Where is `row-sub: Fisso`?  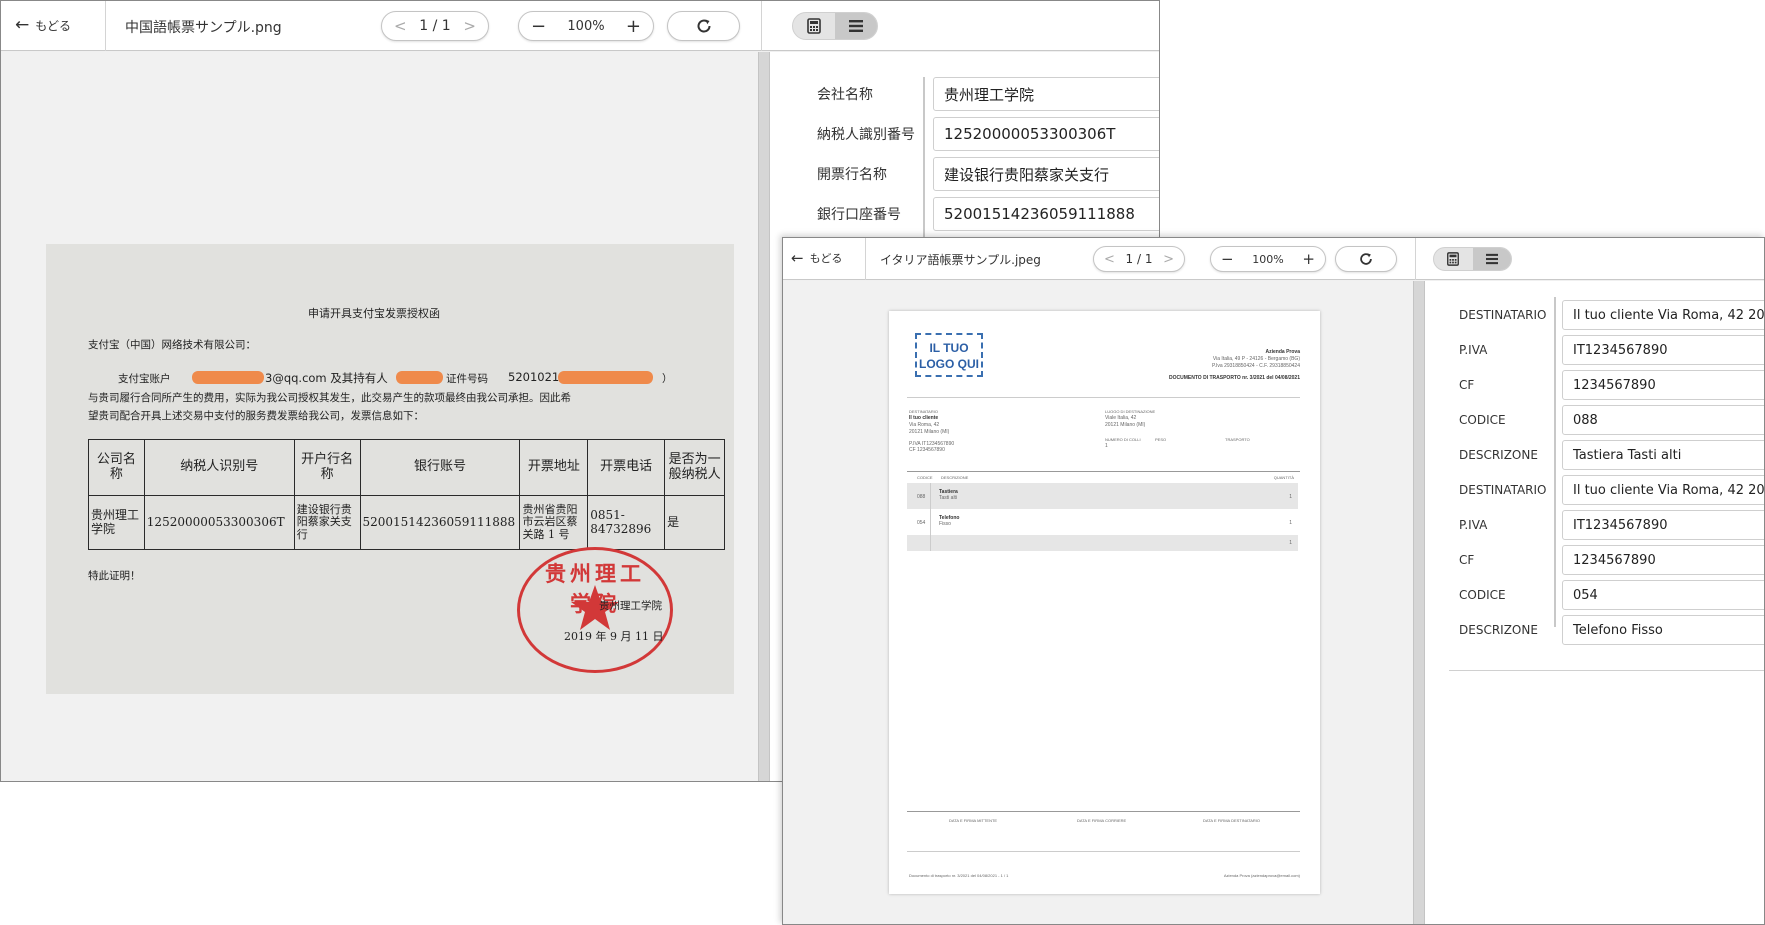
row-sub: Fisso is located at coordinates (945, 524).